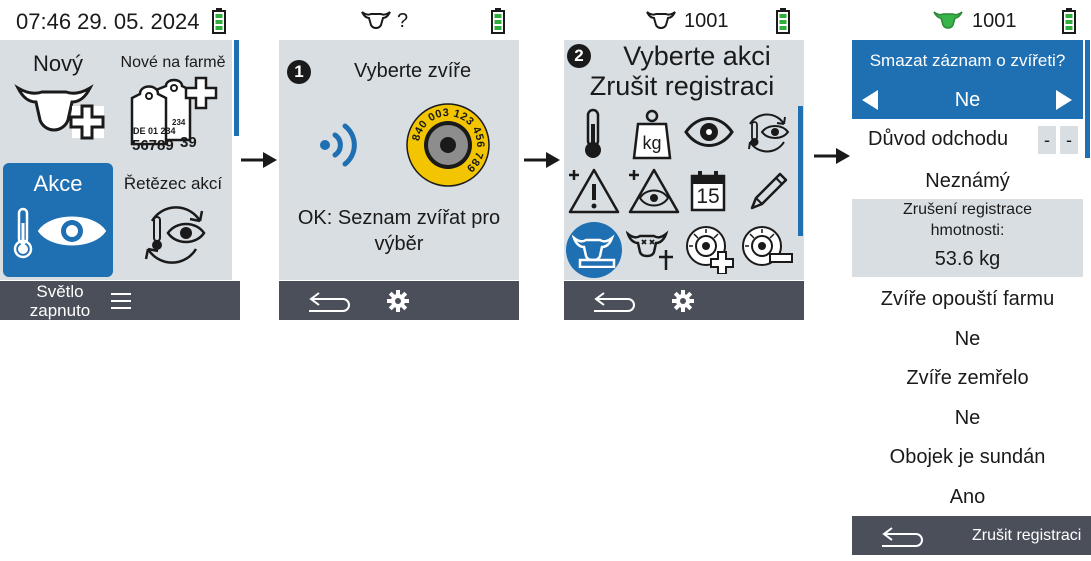 This screenshot has width=1091, height=561. Describe the element at coordinates (399, 231) in the screenshot. I see `hint-text: OK: Seznam zvířat pro výběr` at that location.